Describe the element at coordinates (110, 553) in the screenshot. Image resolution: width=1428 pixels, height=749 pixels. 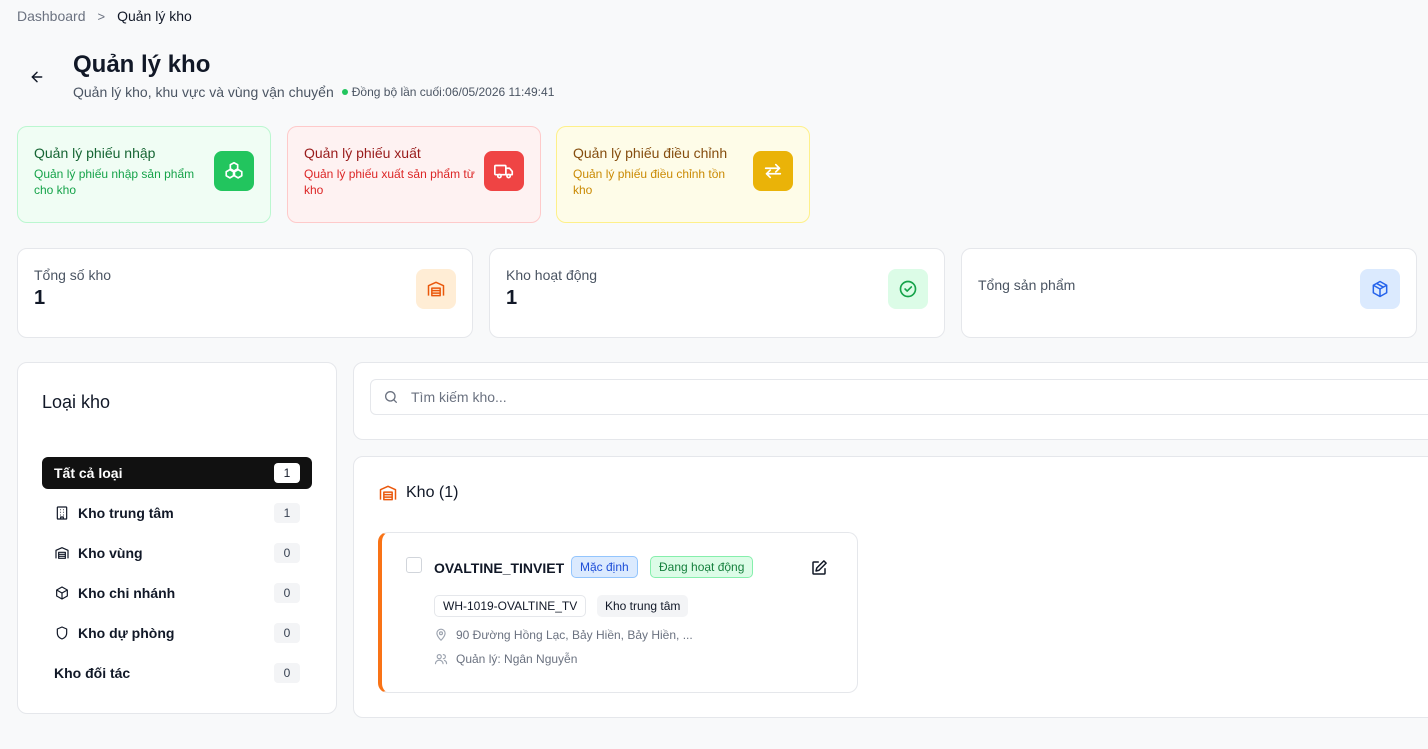
I see `type-item-label: Kho vùng` at that location.